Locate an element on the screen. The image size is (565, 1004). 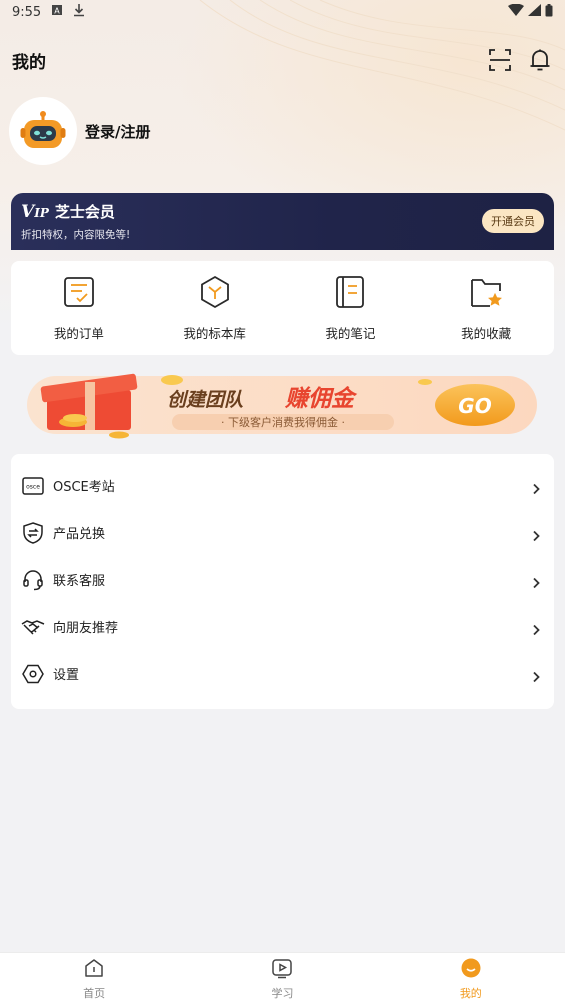
vip-card: VIP 芝士会员 折扣特权，内容限免等! 开通会员 is located at coordinates (282, 221).